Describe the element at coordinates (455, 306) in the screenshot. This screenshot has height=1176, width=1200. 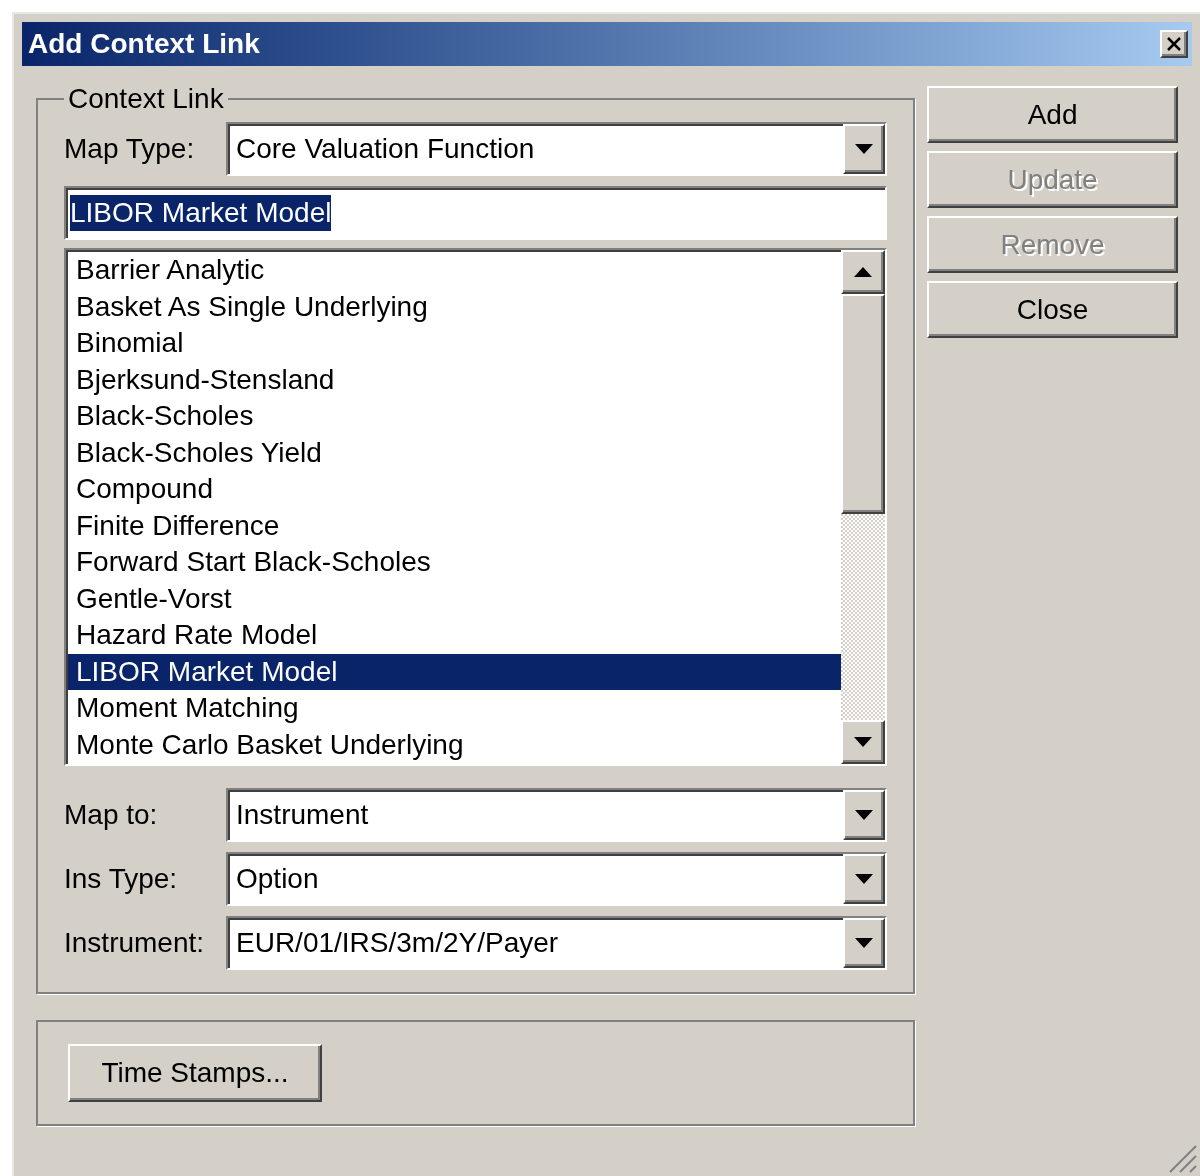
I see `list-item: Basket As Single Underlying` at that location.